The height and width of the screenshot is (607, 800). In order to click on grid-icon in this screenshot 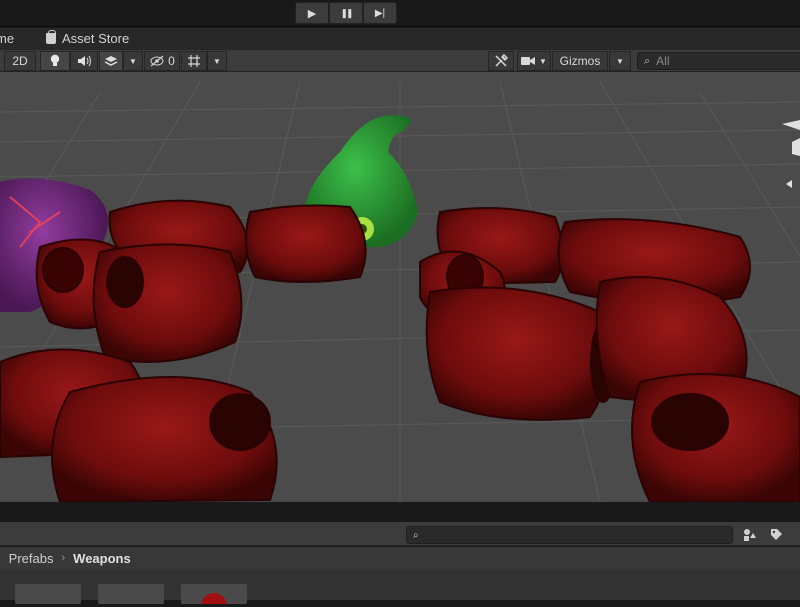, I will do `click(194, 61)`.